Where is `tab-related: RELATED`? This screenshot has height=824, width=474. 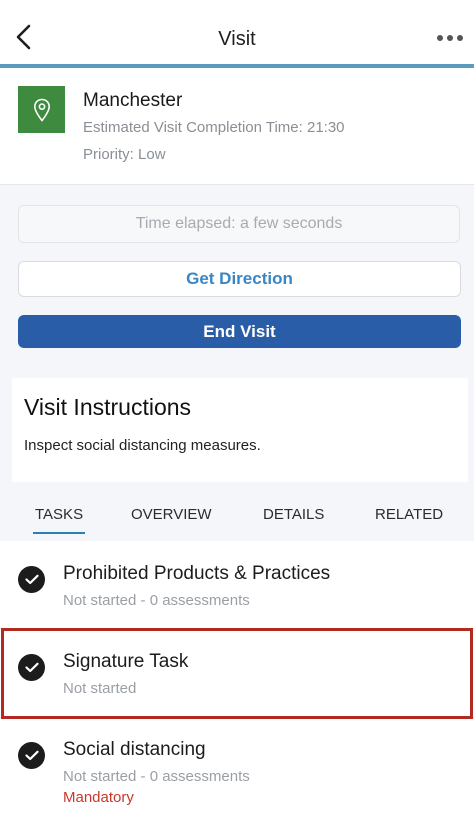 tab-related: RELATED is located at coordinates (409, 514).